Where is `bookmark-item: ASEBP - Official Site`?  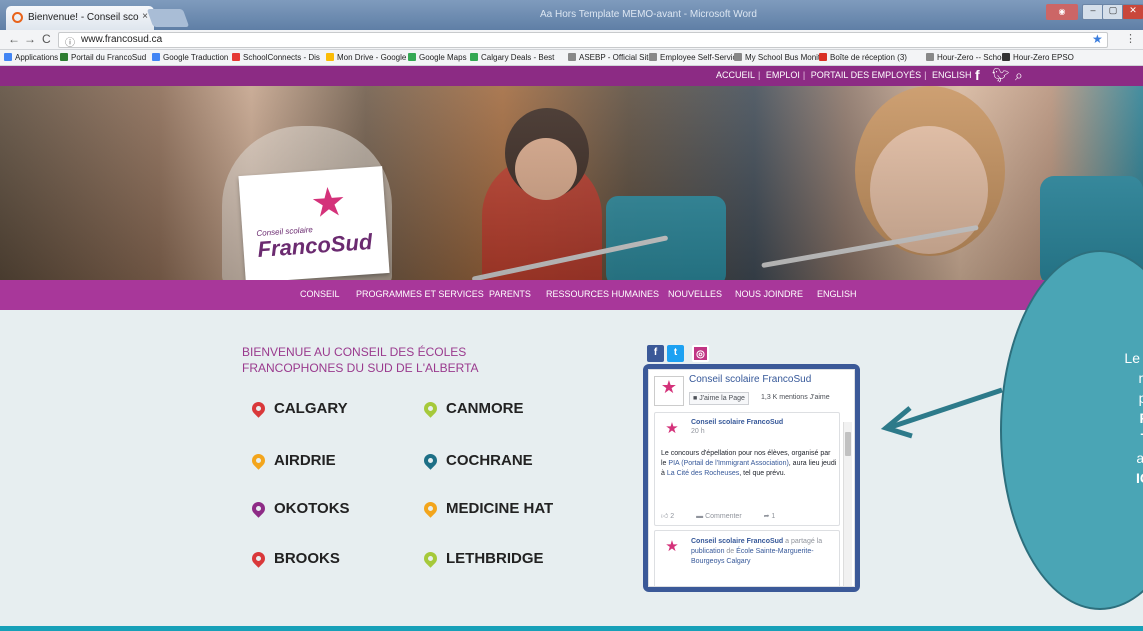 bookmark-item: ASEBP - Official Site is located at coordinates (610, 57).